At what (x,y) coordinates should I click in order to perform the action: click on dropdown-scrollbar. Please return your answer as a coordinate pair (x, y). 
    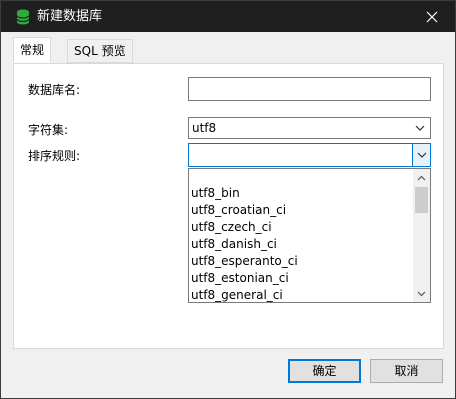
    Looking at the image, I should click on (421, 235).